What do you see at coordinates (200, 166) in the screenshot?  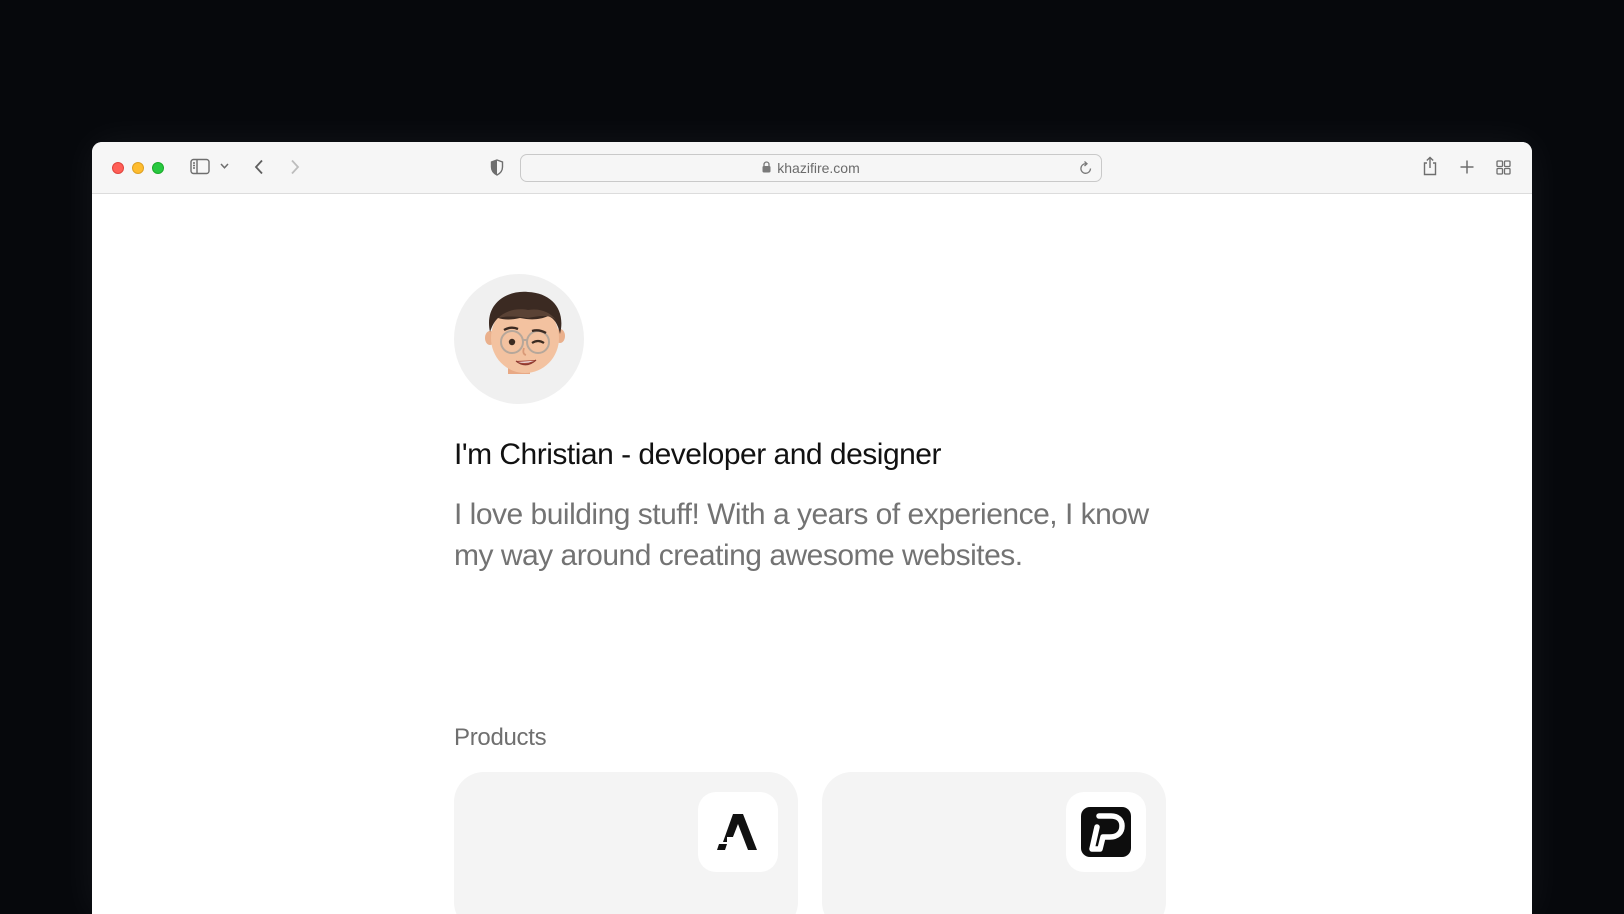 I see `sidebar-toggle-icon` at bounding box center [200, 166].